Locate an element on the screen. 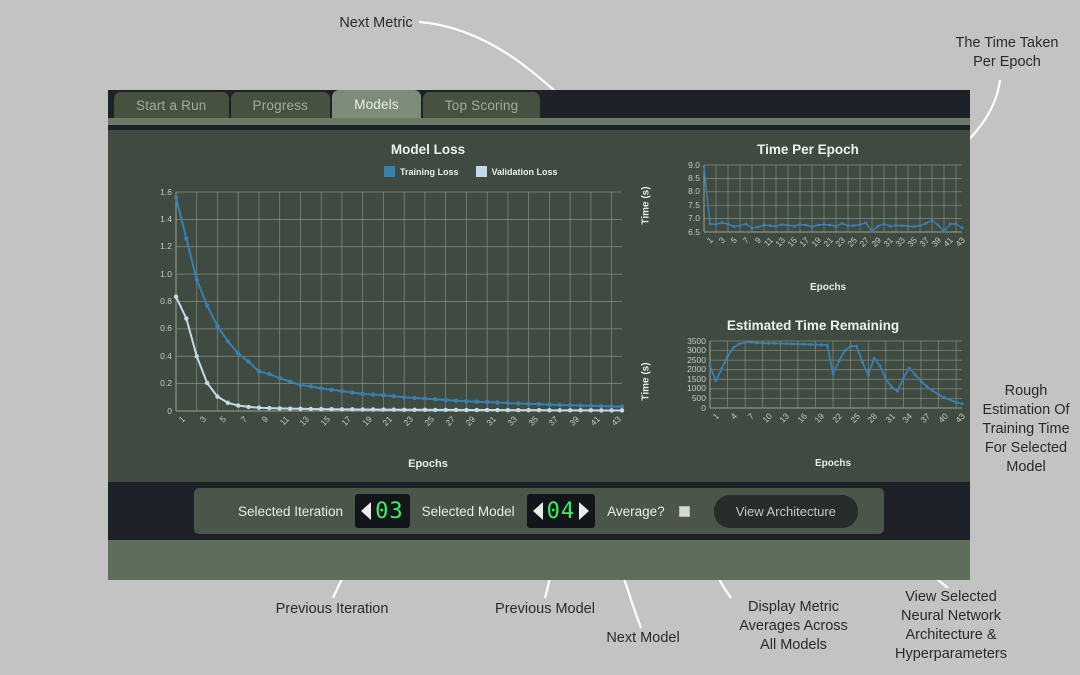 The width and height of the screenshot is (1080, 675). selected-iteration-stepper: 03 is located at coordinates (382, 511).